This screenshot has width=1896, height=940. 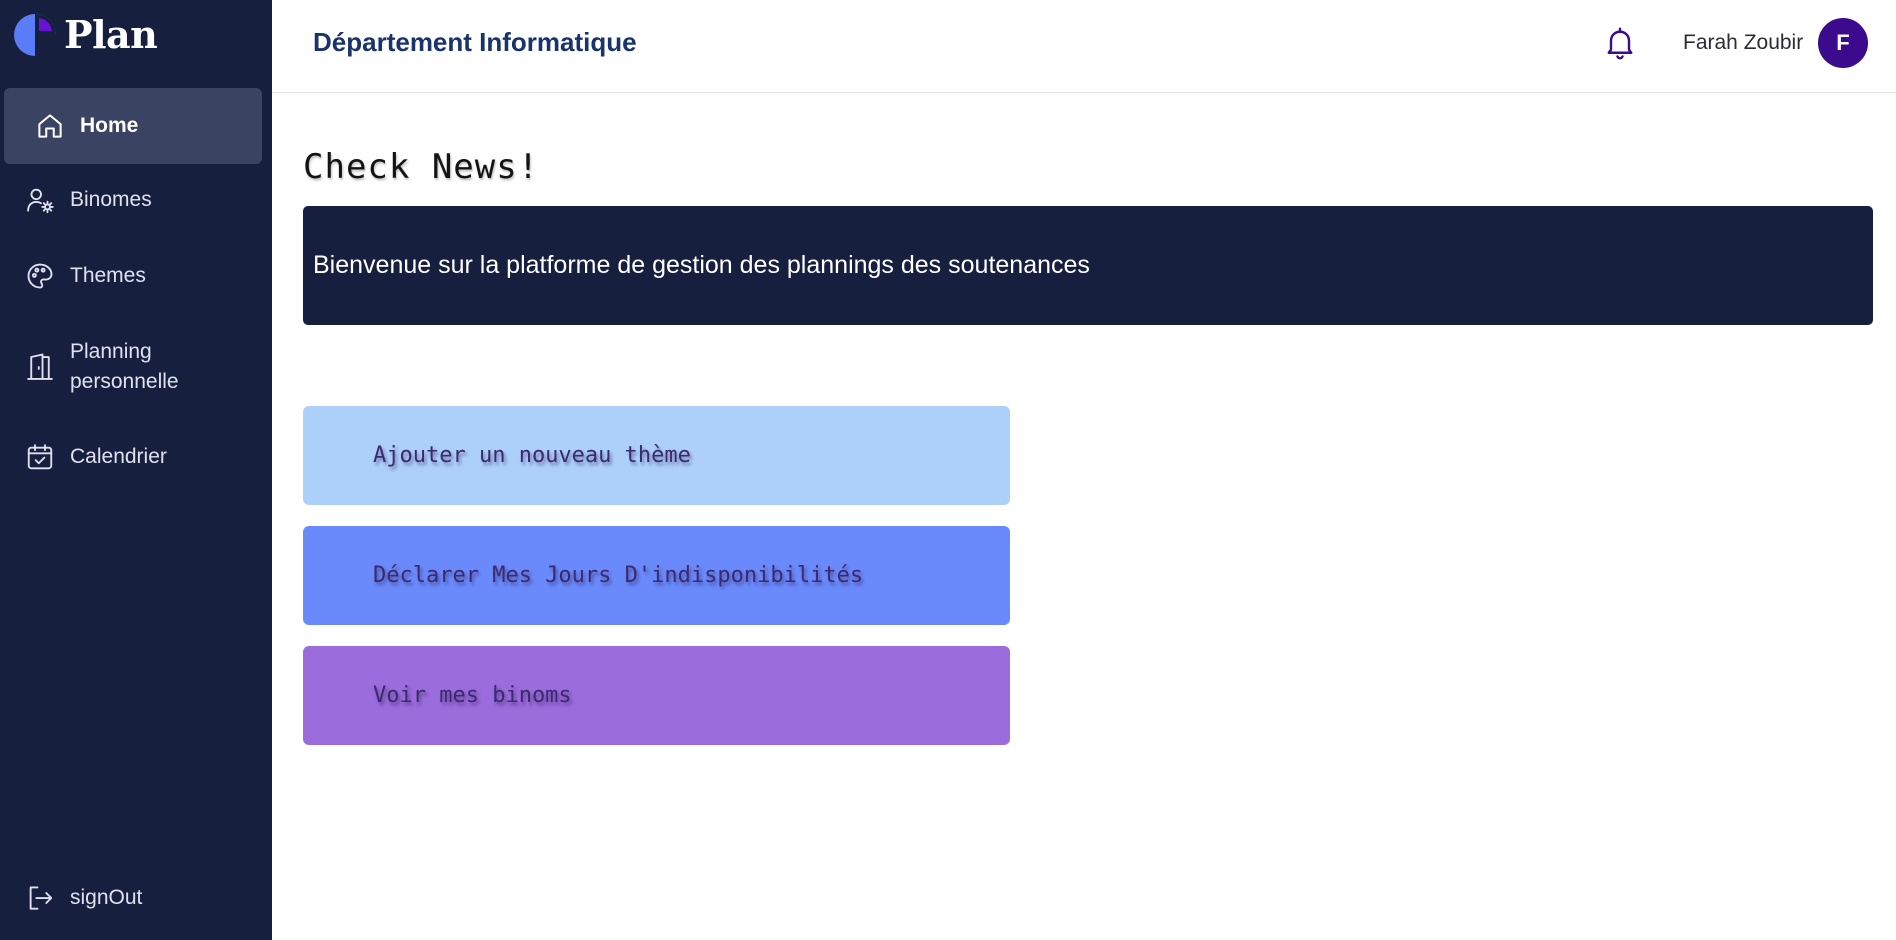 What do you see at coordinates (1084, 46) in the screenshot?
I see `top-header: Département Informatique Farah Zoubir F` at bounding box center [1084, 46].